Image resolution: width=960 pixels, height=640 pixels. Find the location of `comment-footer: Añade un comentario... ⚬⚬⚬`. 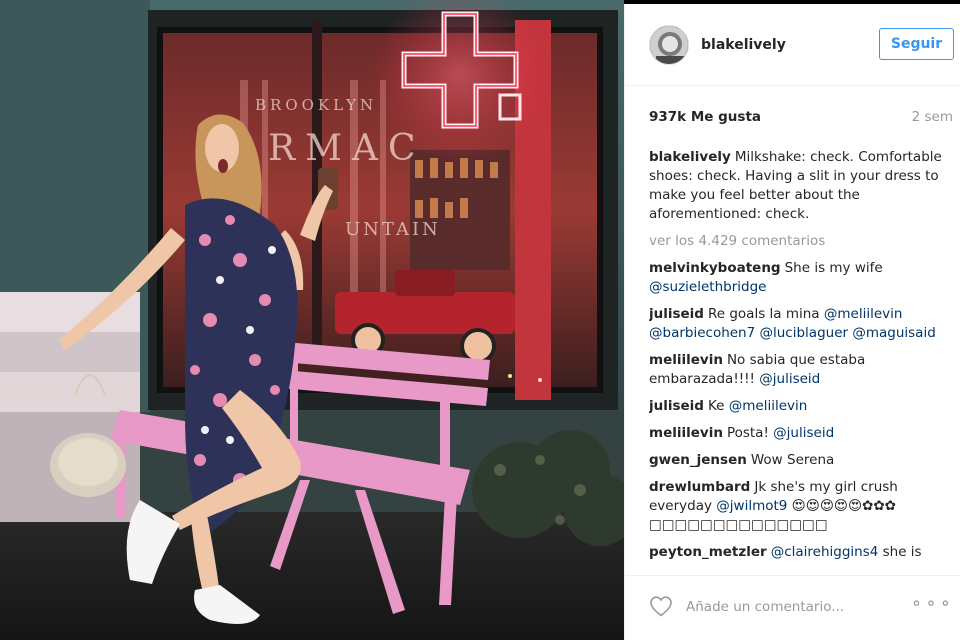

comment-footer: Añade un comentario... ⚬⚬⚬ is located at coordinates (792, 608).